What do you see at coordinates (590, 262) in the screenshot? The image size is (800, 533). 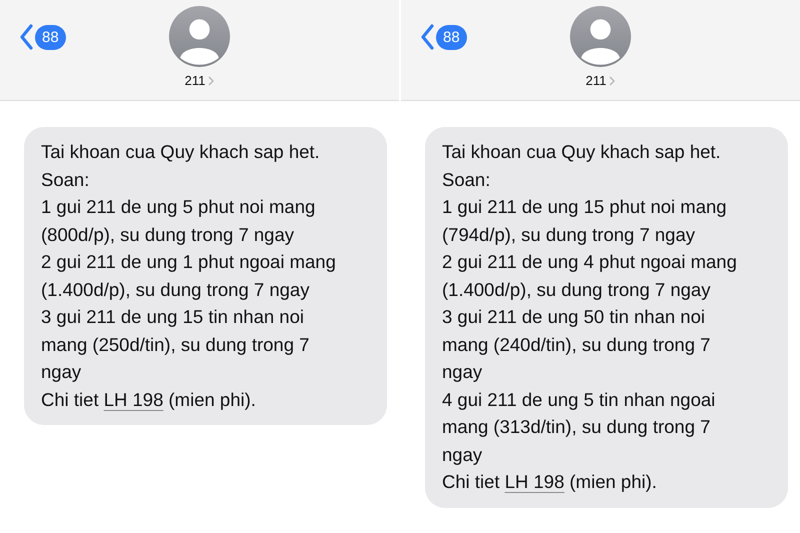 I see `message-text: 2 gui 211 de ung 4 phut ngoai mang` at bounding box center [590, 262].